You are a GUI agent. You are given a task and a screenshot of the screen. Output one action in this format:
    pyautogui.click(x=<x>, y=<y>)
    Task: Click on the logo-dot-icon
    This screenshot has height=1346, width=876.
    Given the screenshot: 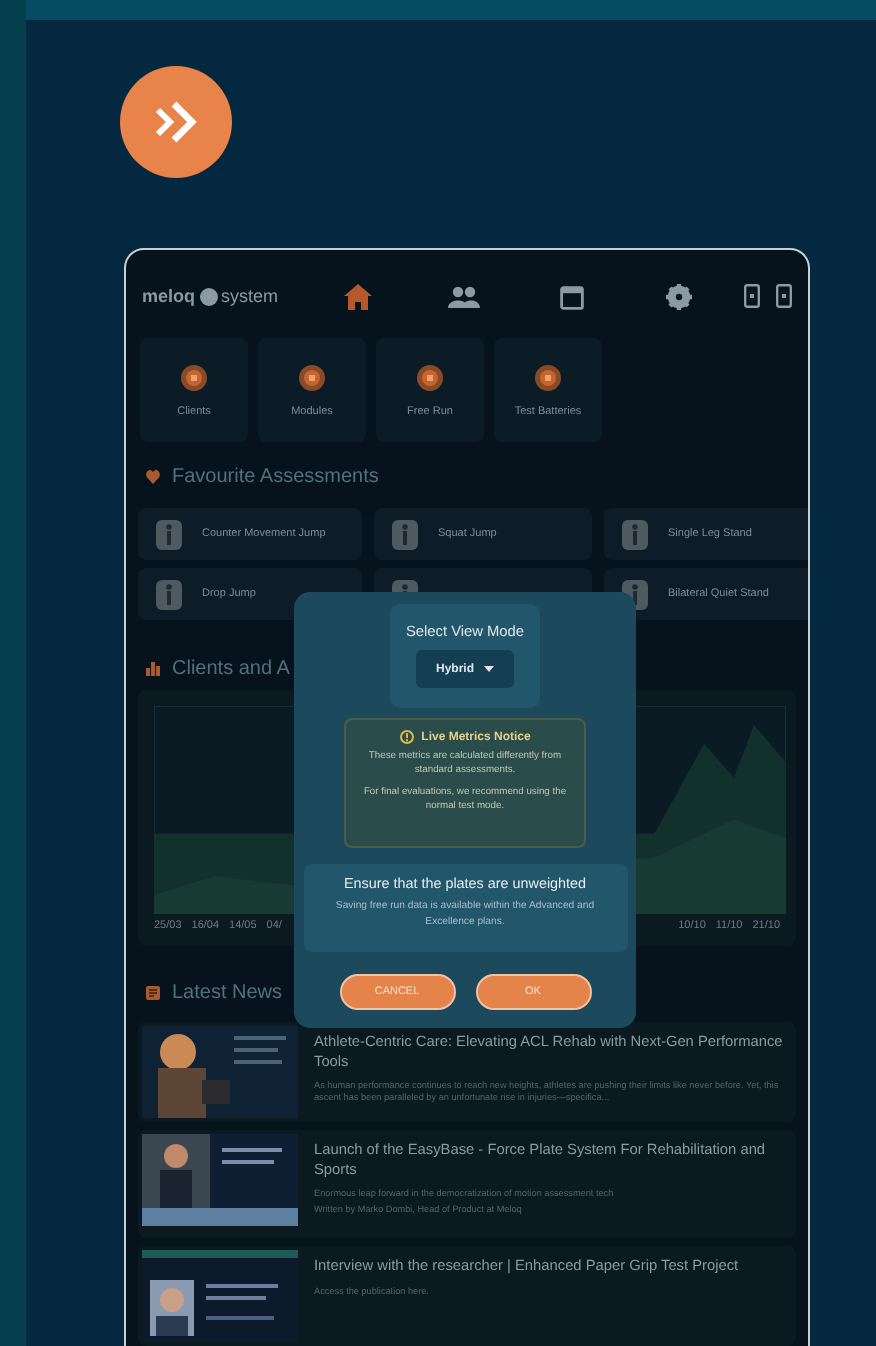 What is the action you would take?
    pyautogui.click(x=208, y=296)
    